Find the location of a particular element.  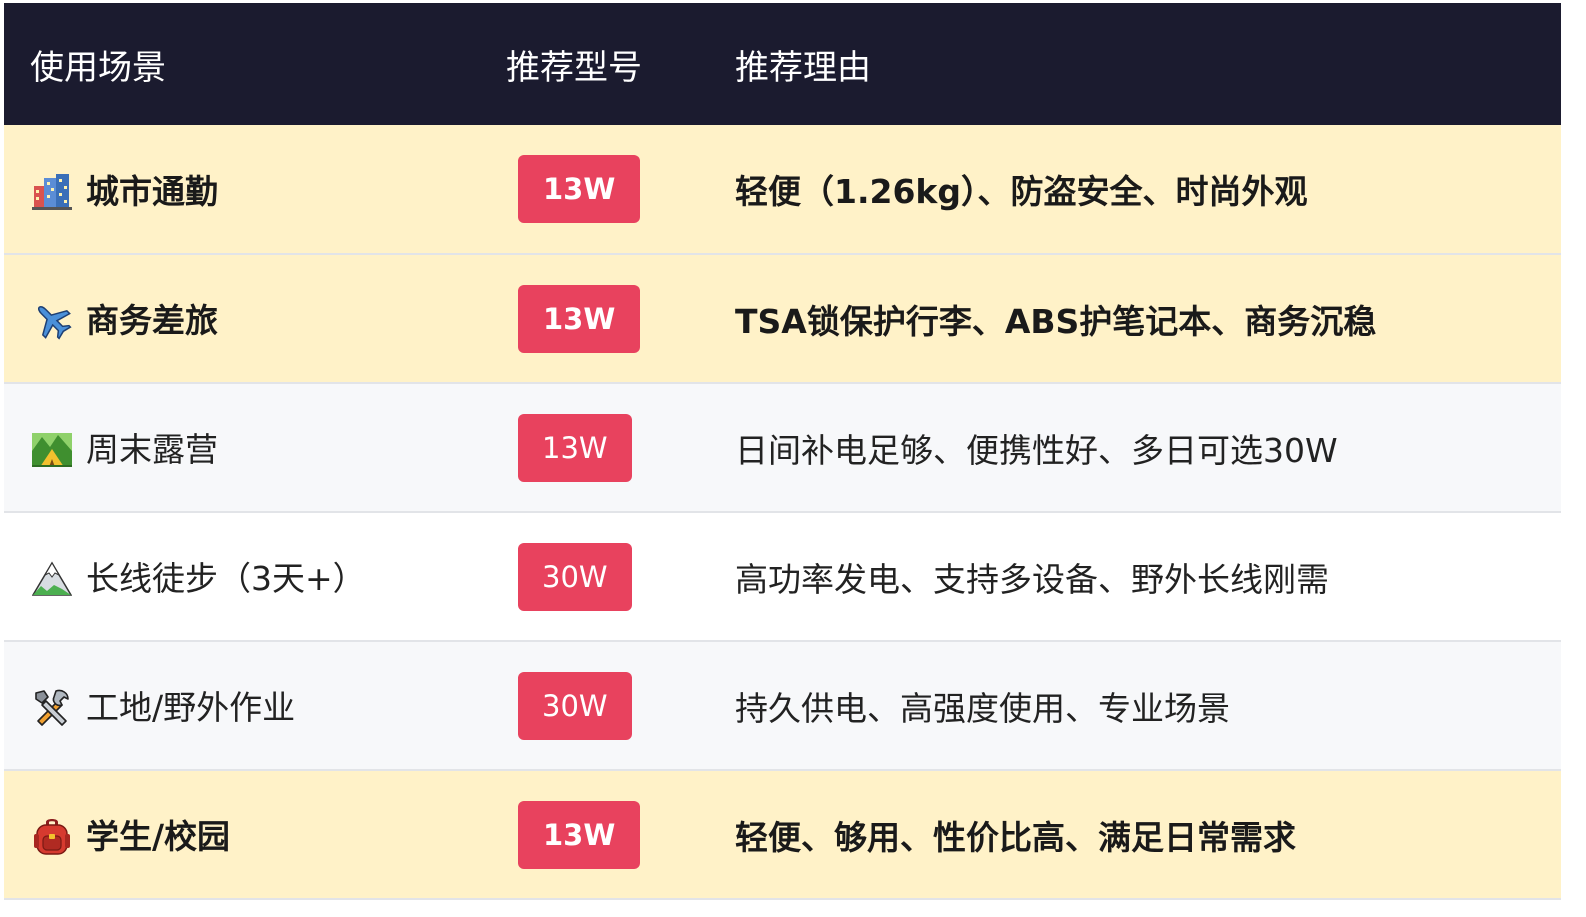

cityscape-icon is located at coordinates (52, 190).